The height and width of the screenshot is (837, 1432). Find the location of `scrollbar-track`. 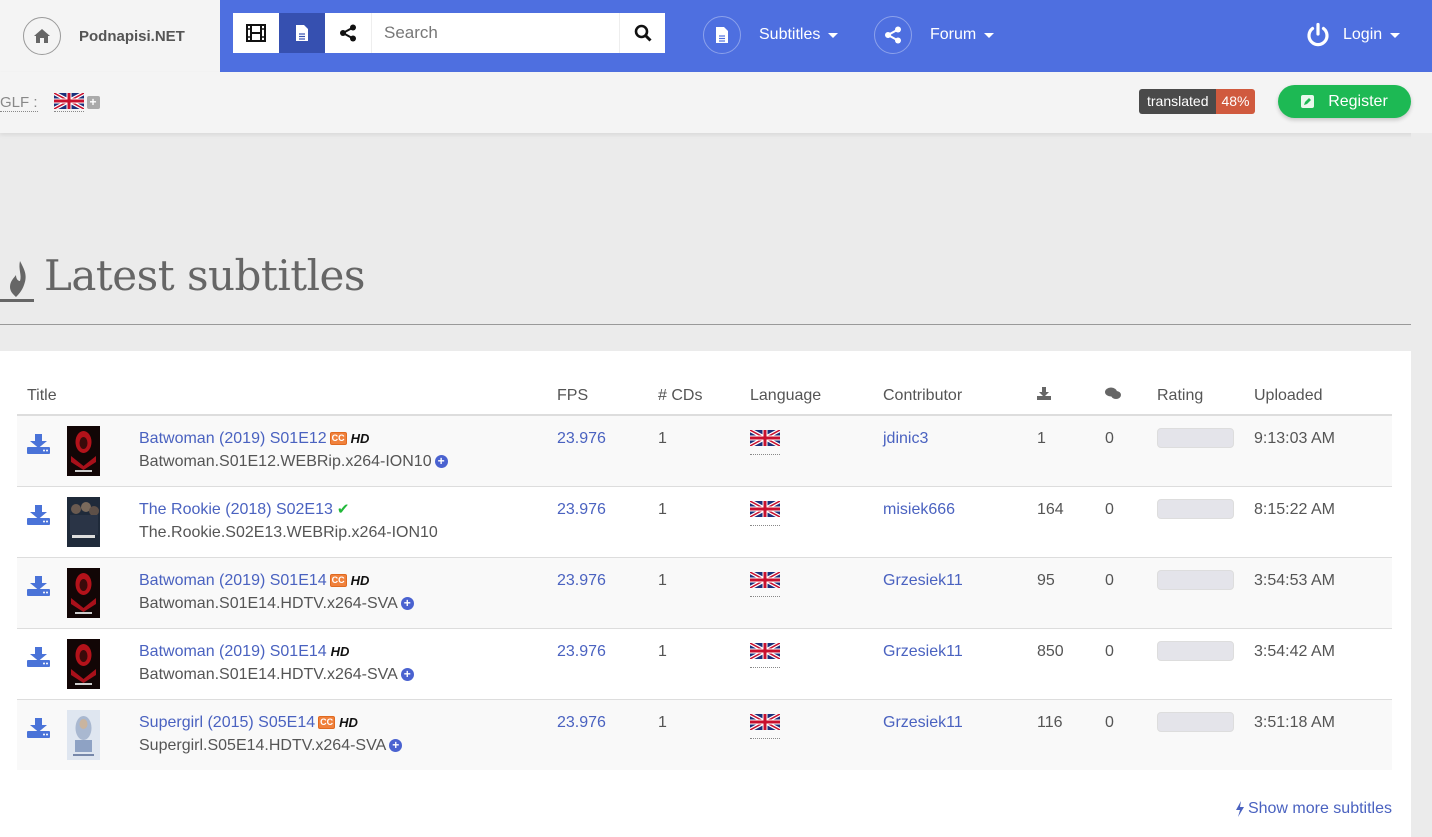

scrollbar-track is located at coordinates (1421, 485).